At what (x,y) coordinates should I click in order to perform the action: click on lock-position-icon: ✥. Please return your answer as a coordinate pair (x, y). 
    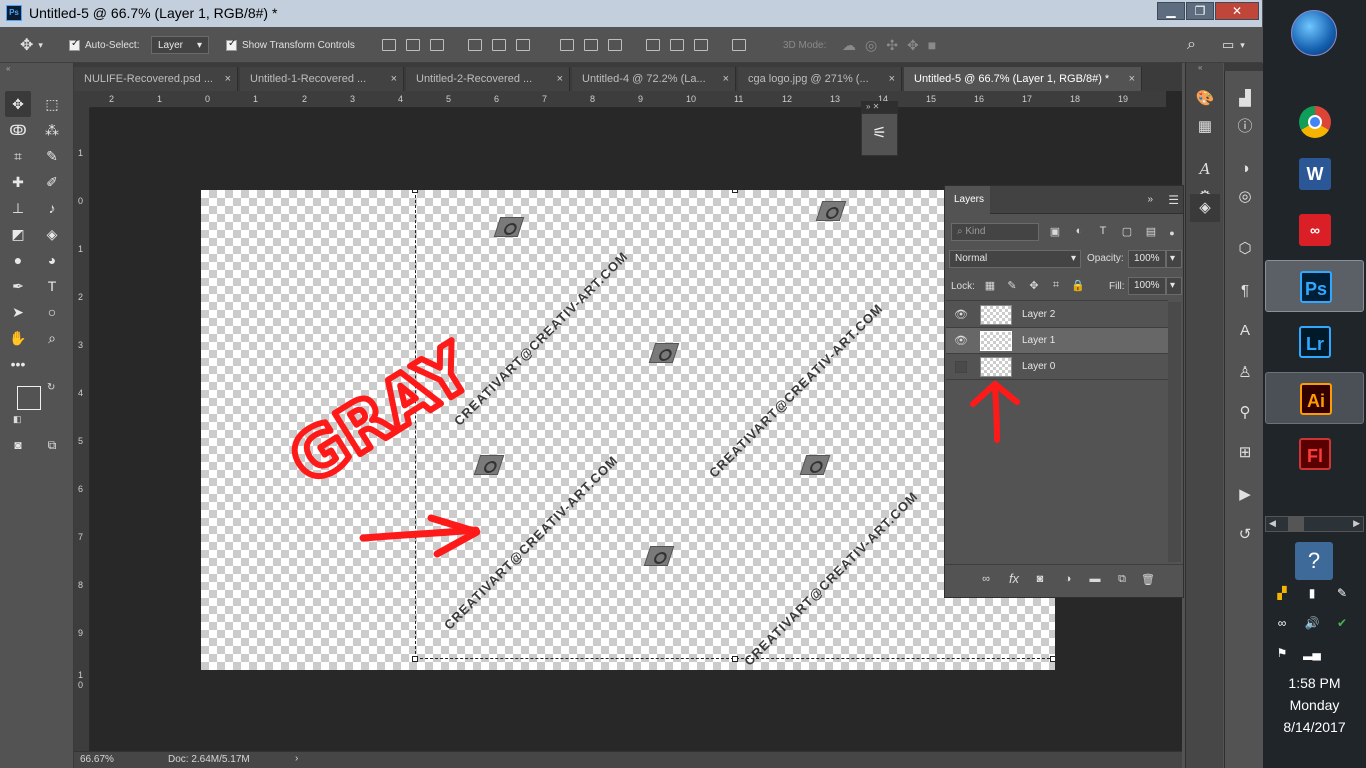
    Looking at the image, I should click on (1034, 285).